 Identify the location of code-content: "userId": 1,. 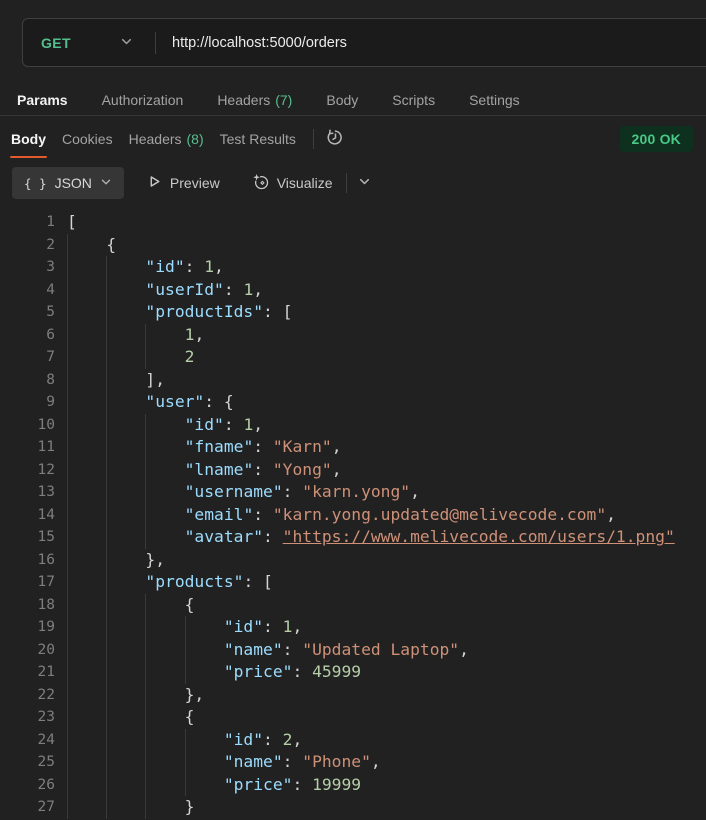
(386, 289).